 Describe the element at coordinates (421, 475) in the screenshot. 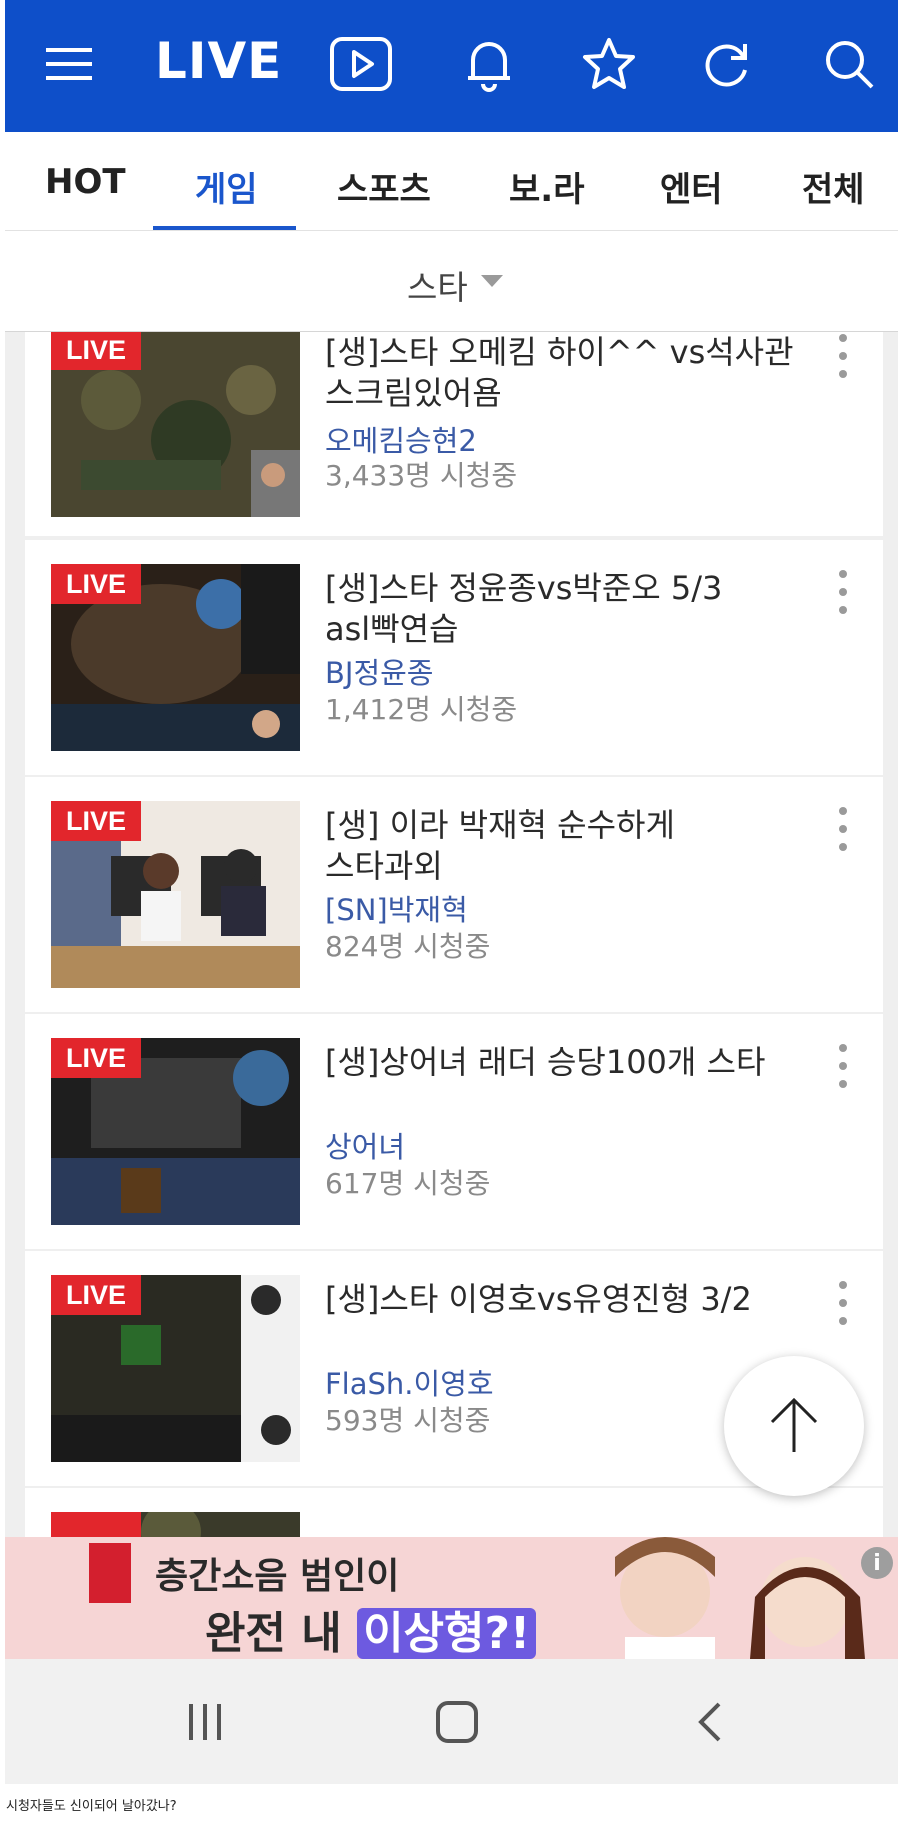

I see `viewer-count: 3,433명 시청중` at that location.